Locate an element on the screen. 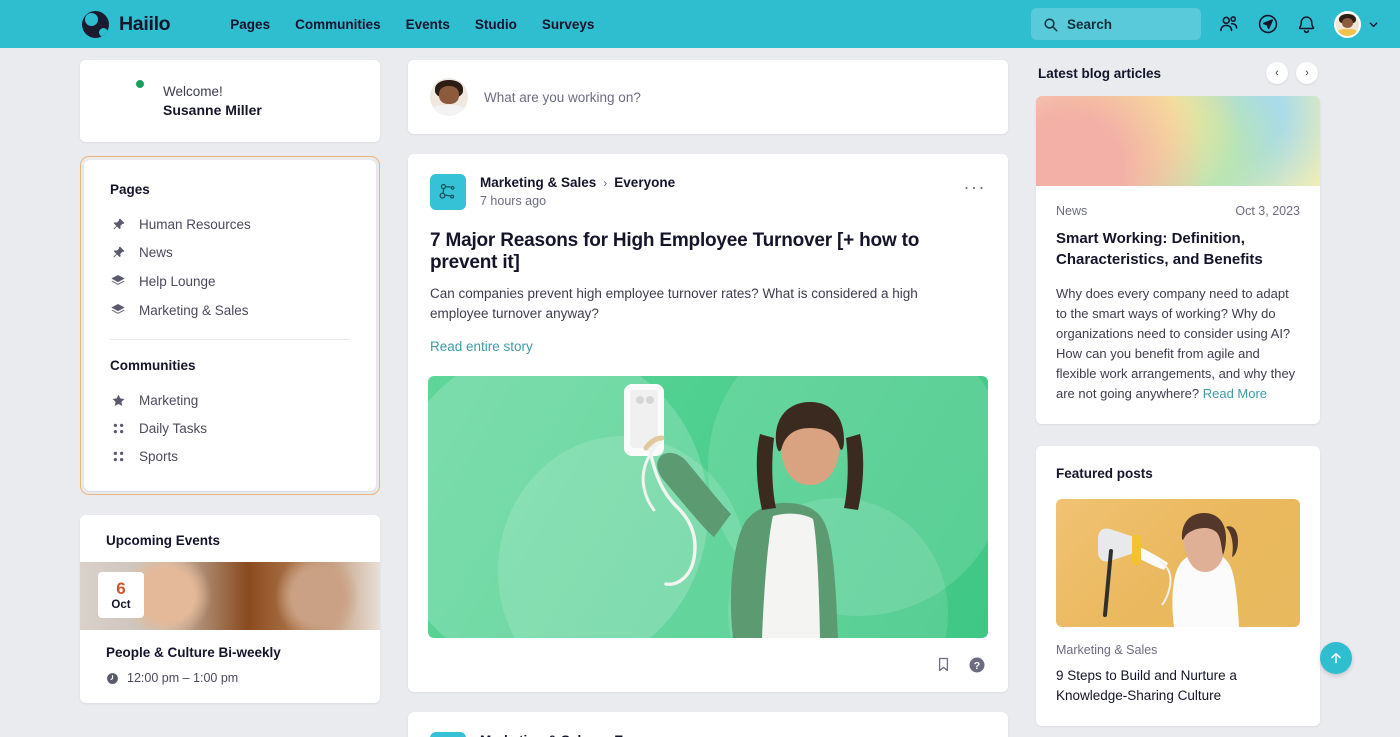  sidebar-item-label: Sports is located at coordinates (159, 456).